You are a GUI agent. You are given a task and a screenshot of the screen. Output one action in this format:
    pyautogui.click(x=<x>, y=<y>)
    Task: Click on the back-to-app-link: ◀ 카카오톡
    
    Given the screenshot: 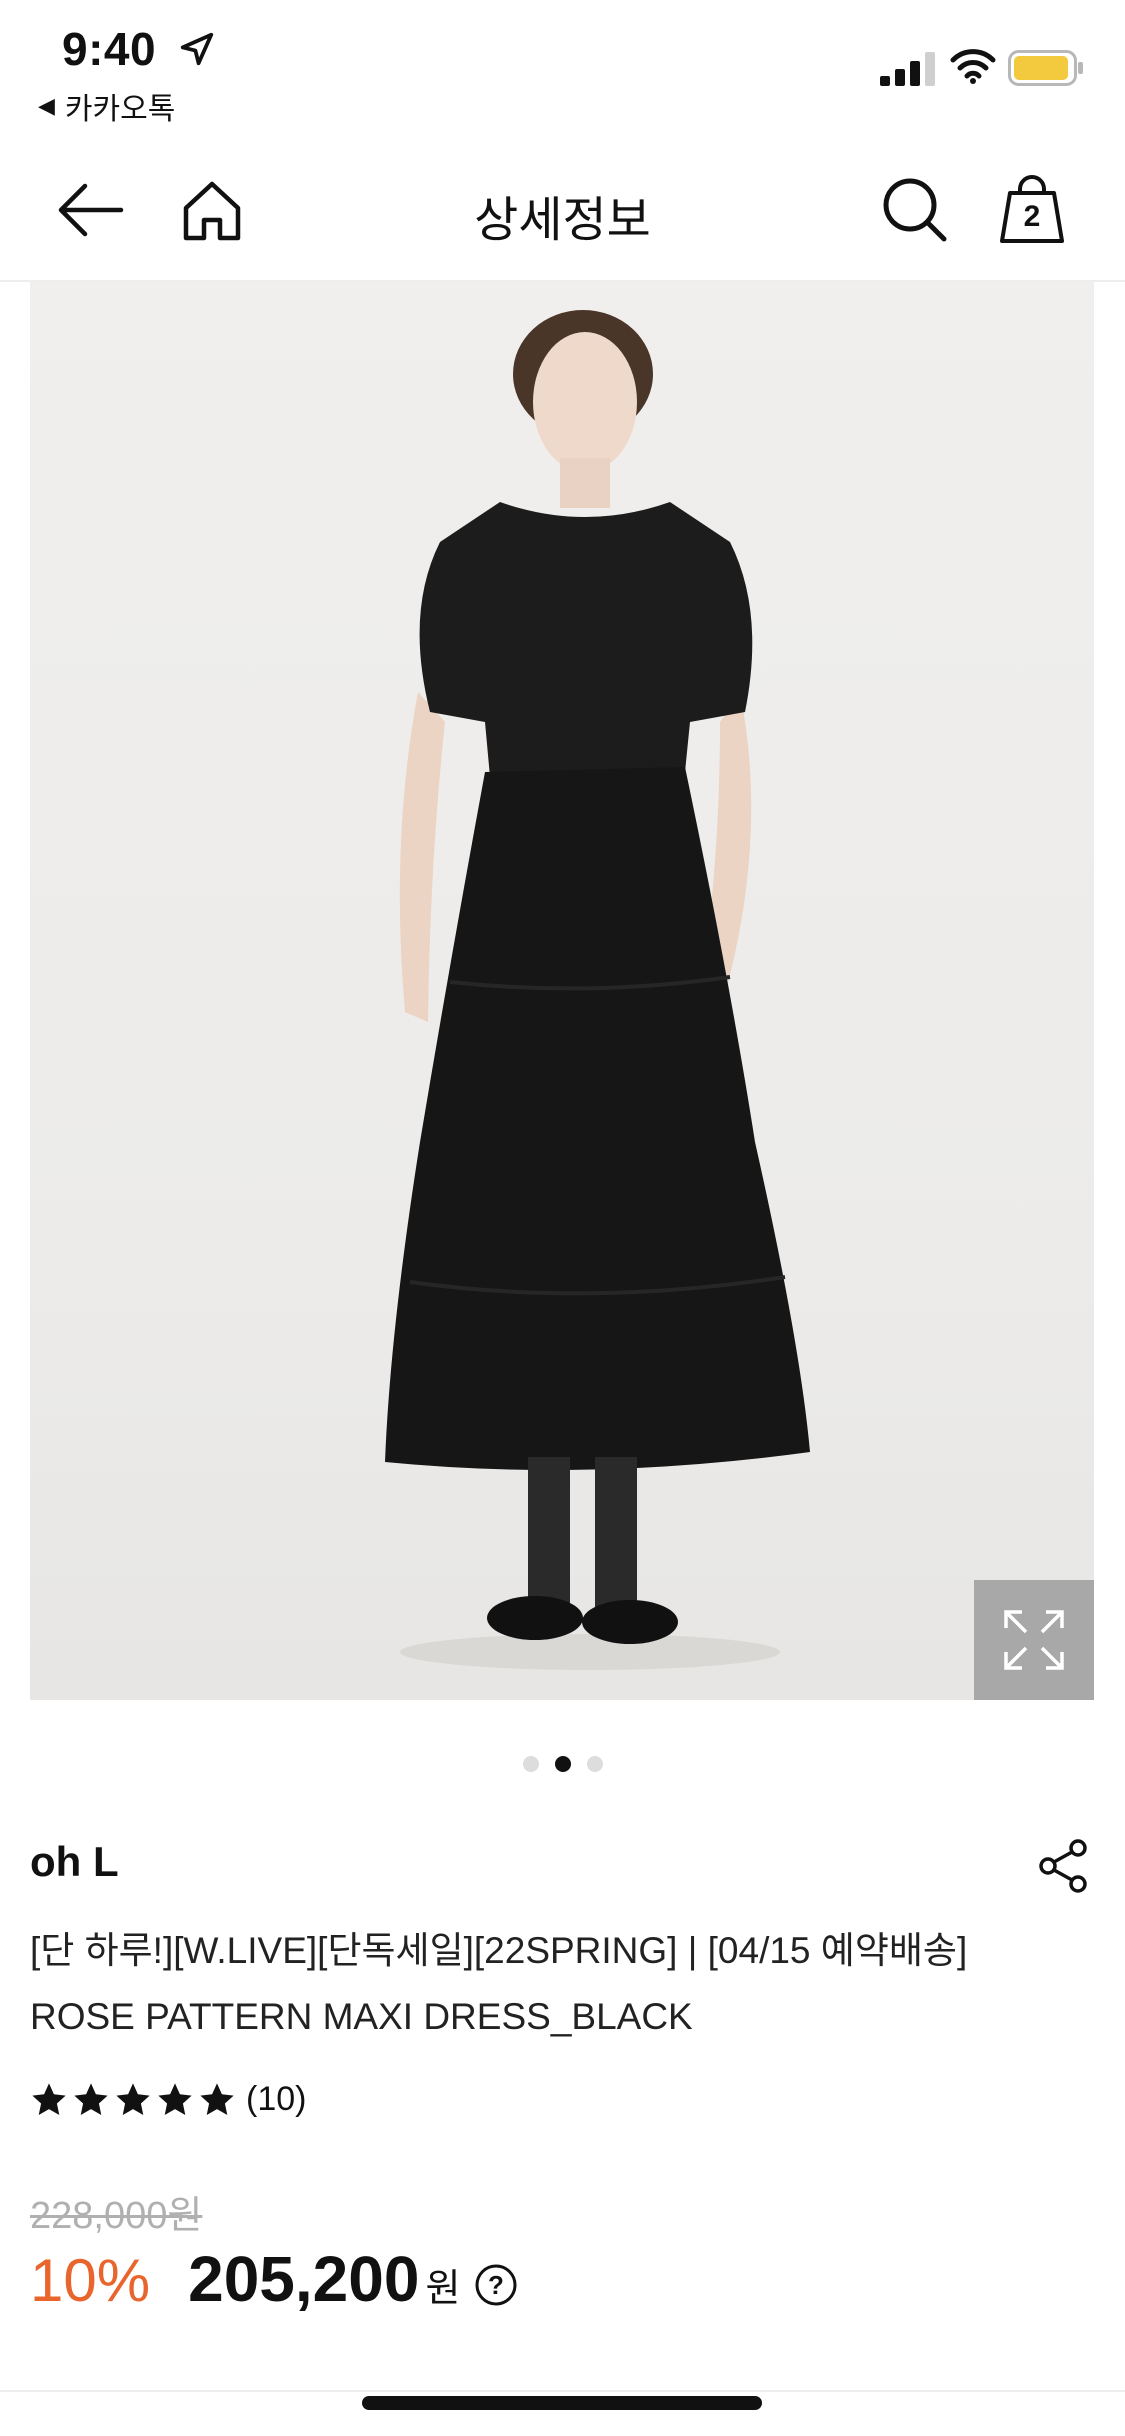 What is the action you would take?
    pyautogui.click(x=106, y=106)
    